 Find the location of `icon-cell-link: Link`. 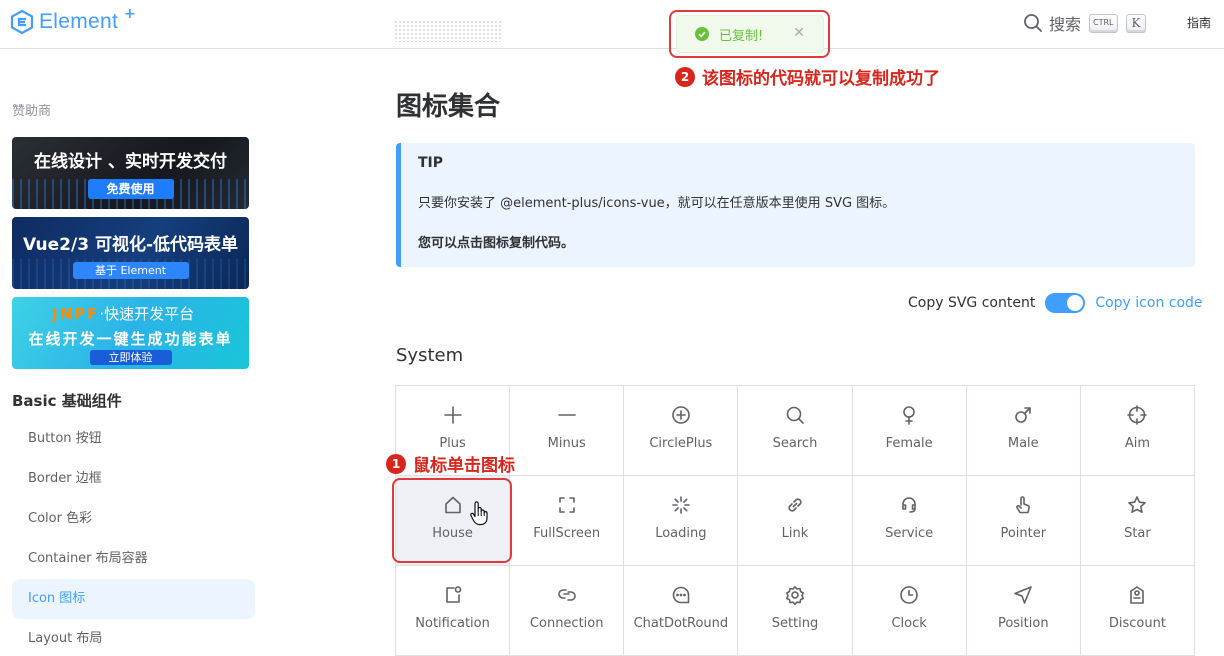

icon-cell-link: Link is located at coordinates (795, 521).